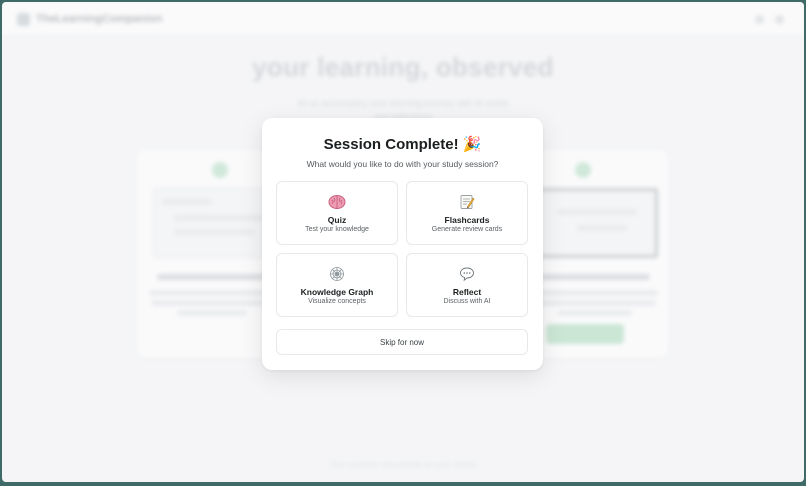 Image resolution: width=806 pixels, height=486 pixels. I want to click on option-label: Reflect, so click(467, 292).